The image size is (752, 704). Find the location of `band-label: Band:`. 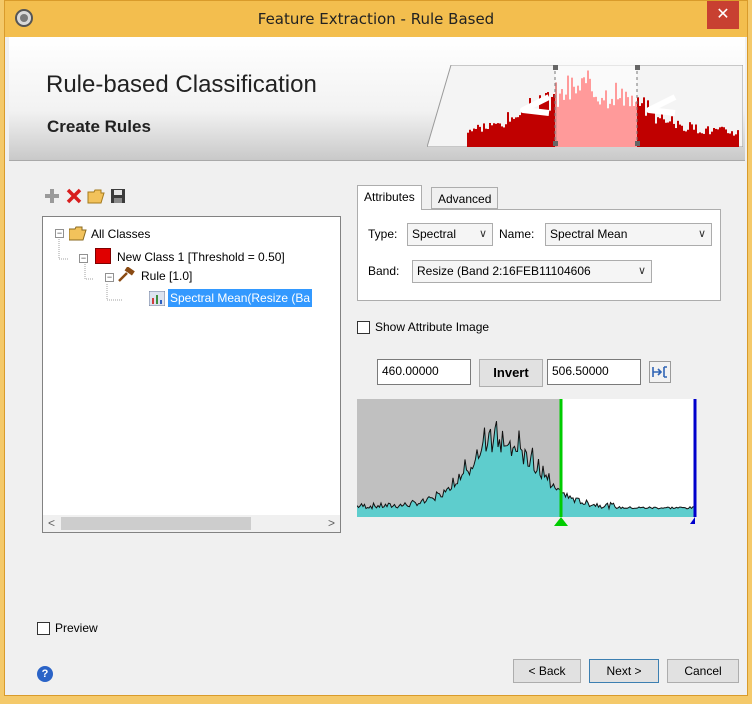

band-label: Band: is located at coordinates (384, 271).